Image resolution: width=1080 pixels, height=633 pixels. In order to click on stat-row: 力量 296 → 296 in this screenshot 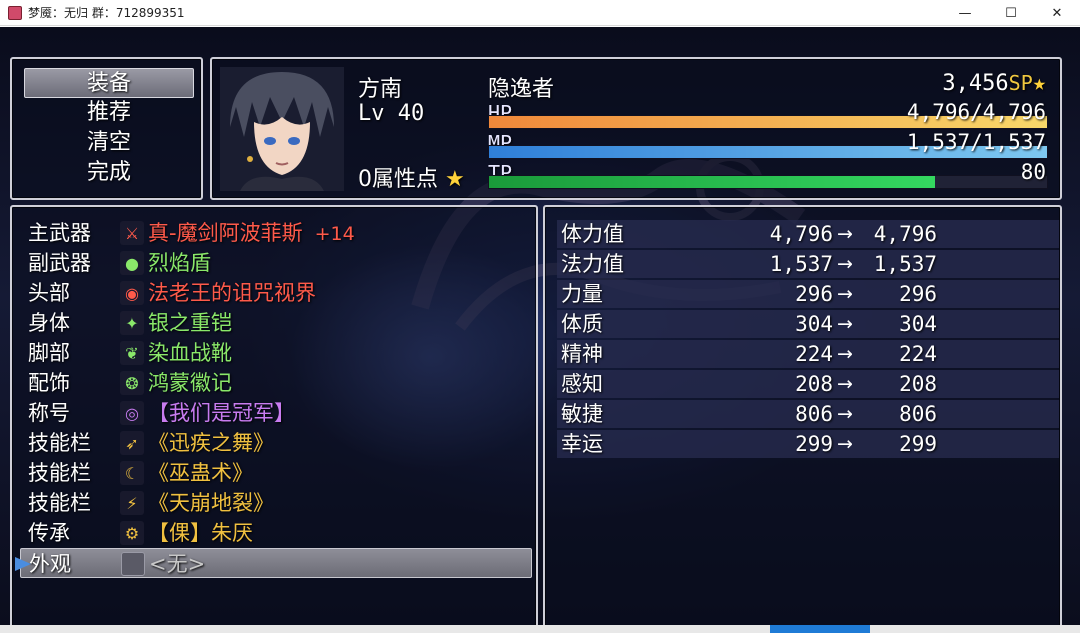, I will do `click(808, 294)`.